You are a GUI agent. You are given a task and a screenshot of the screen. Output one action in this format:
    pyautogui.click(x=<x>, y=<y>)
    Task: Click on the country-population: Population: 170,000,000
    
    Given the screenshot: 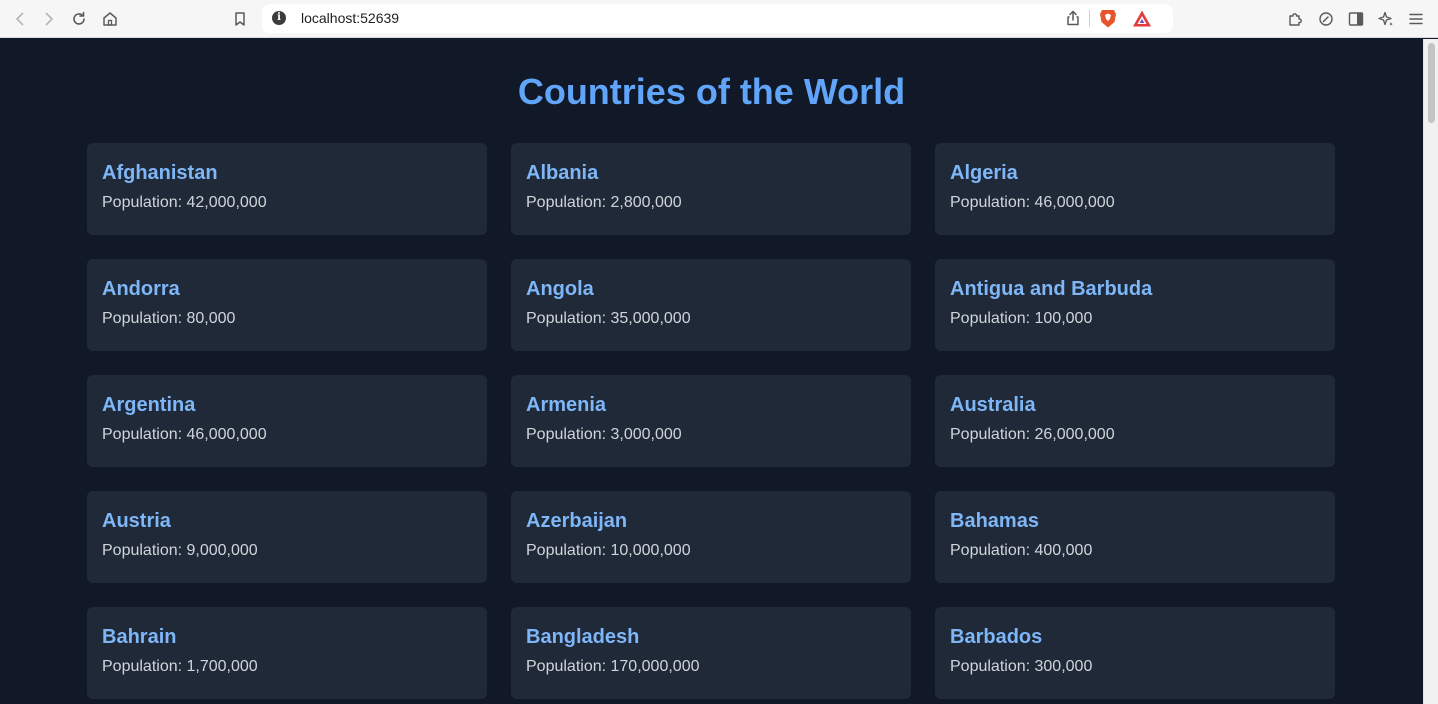 What is the action you would take?
    pyautogui.click(x=613, y=666)
    